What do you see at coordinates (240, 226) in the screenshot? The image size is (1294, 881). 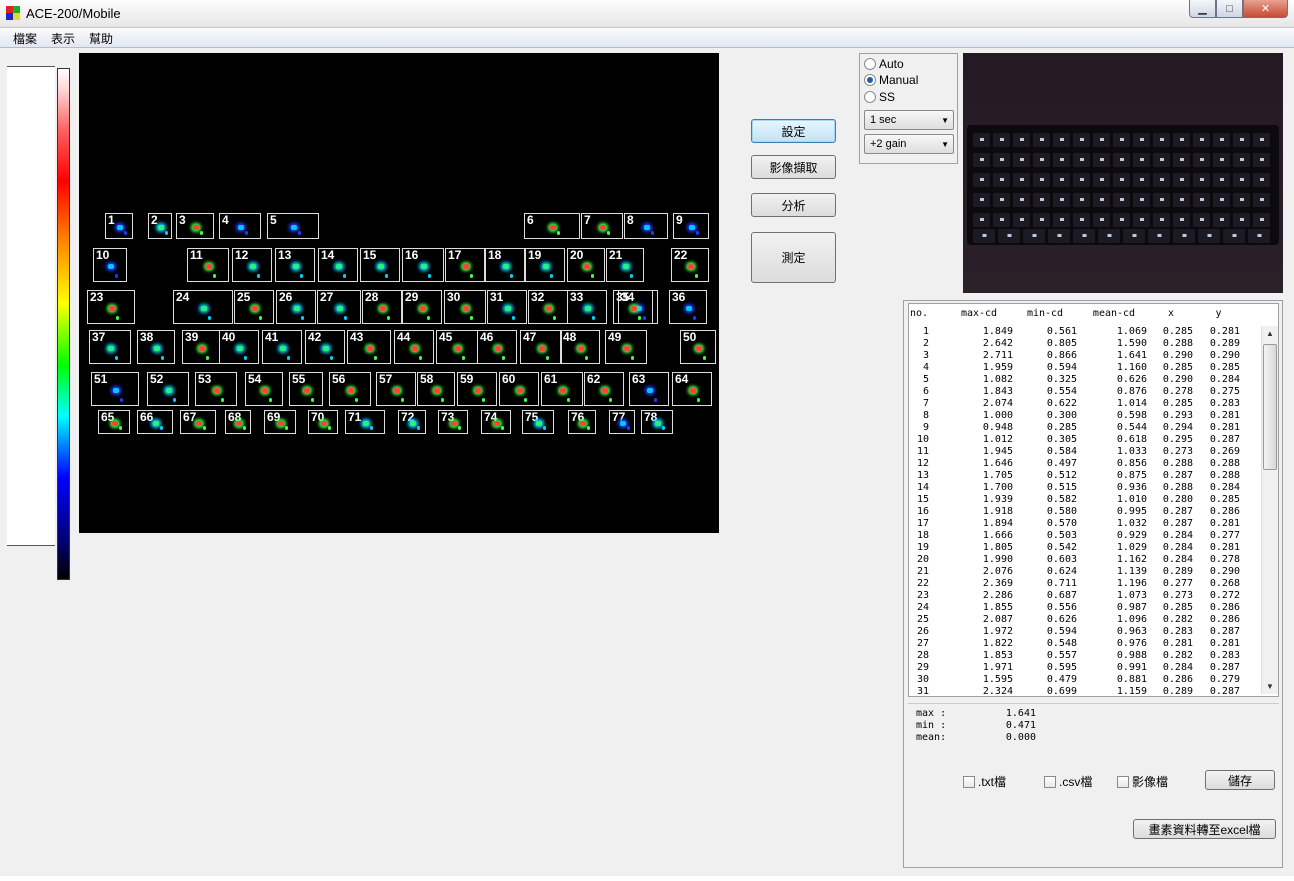 I see `zone-4: 4` at bounding box center [240, 226].